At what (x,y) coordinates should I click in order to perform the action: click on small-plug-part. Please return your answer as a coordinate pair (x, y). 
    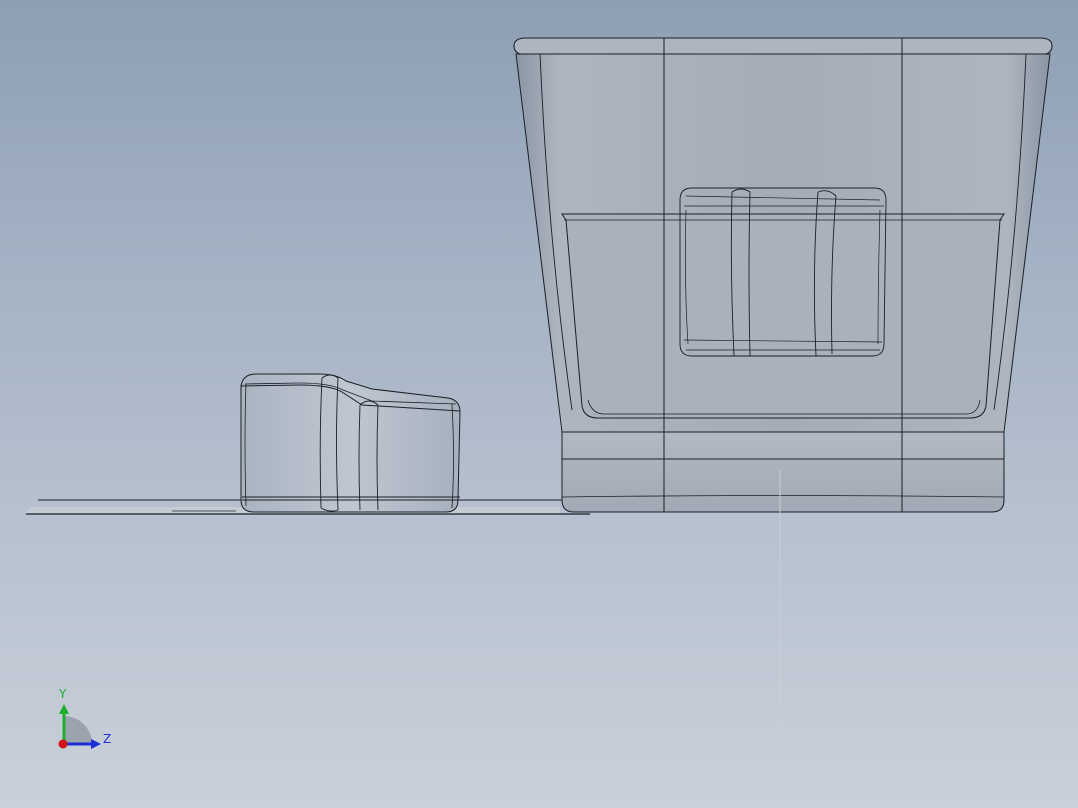
    Looking at the image, I should click on (350, 443).